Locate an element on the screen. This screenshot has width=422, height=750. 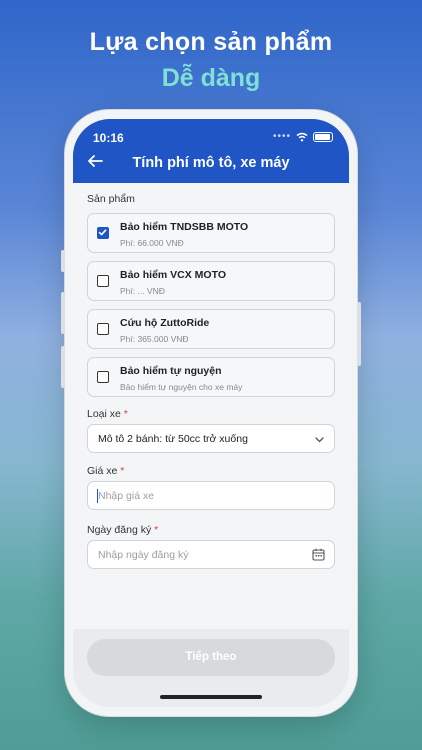
footer-bar: Tiếp theo is located at coordinates (211, 668).